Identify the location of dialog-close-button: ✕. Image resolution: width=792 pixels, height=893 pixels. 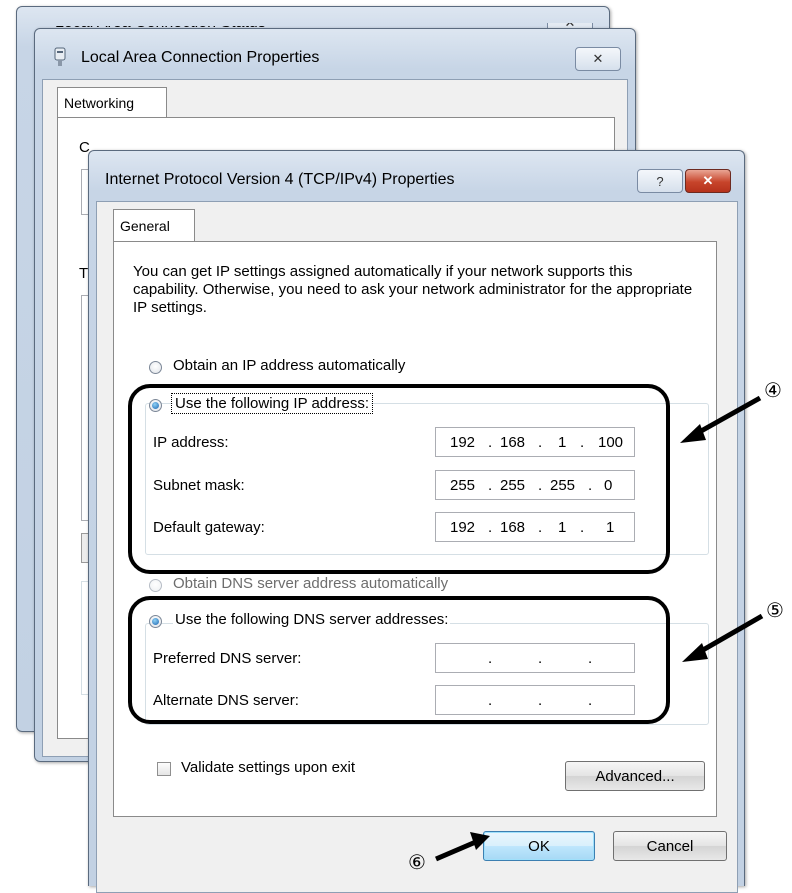
(708, 181).